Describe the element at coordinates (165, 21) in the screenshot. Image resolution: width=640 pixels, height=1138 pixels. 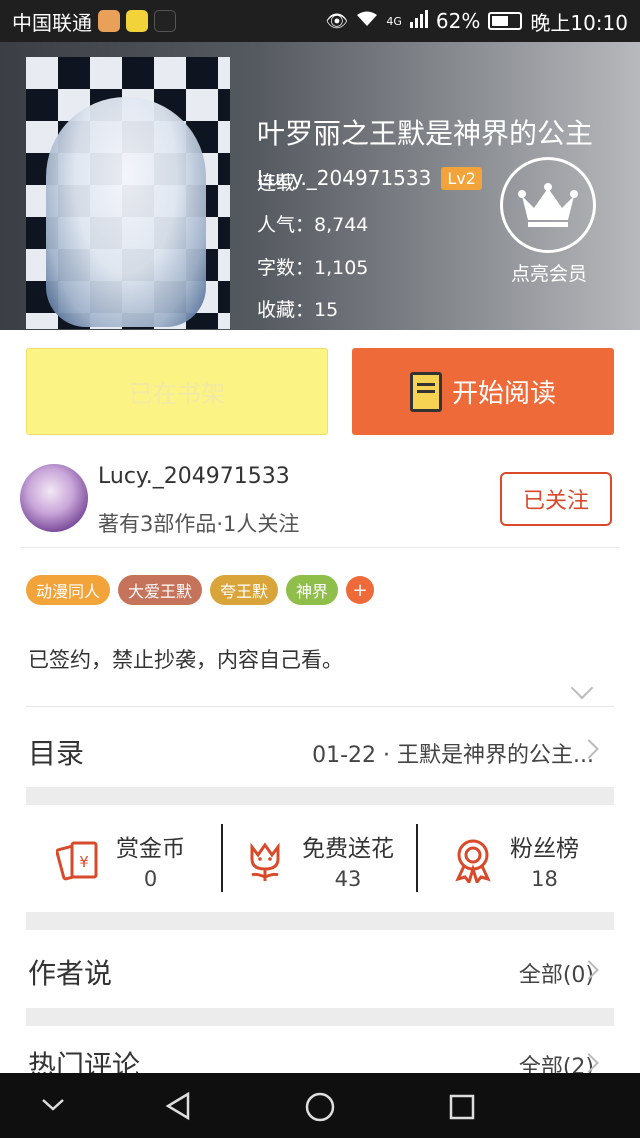
I see `tiktok-notification-icon` at that location.